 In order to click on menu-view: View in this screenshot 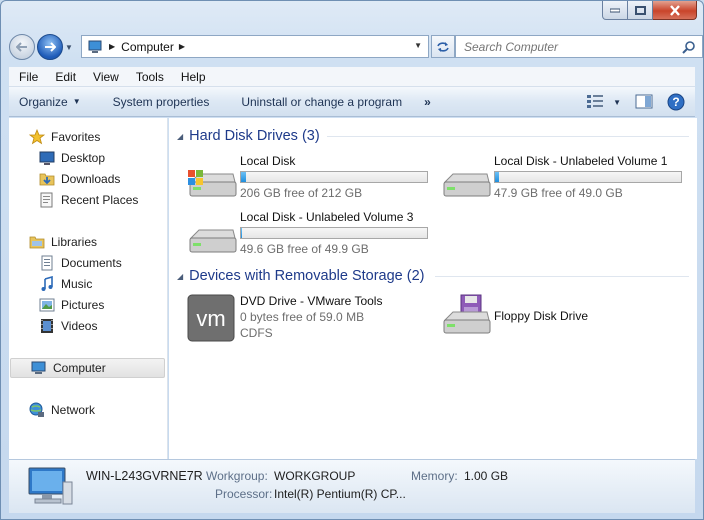, I will do `click(104, 77)`.